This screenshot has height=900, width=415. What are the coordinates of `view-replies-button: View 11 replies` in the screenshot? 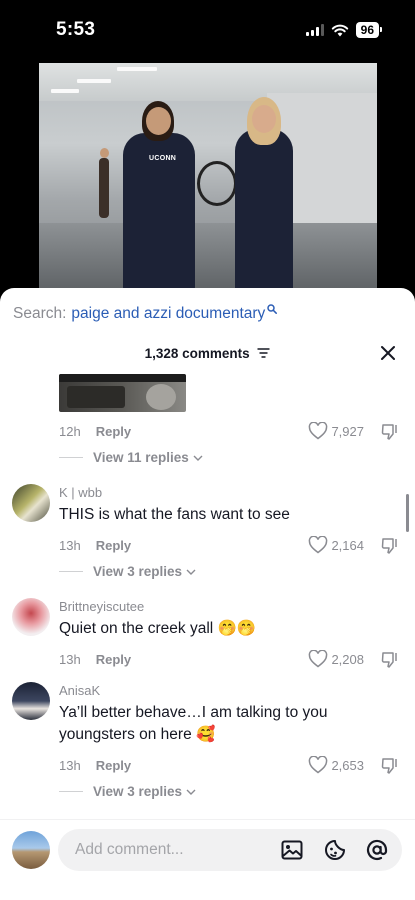 It's located at (131, 457).